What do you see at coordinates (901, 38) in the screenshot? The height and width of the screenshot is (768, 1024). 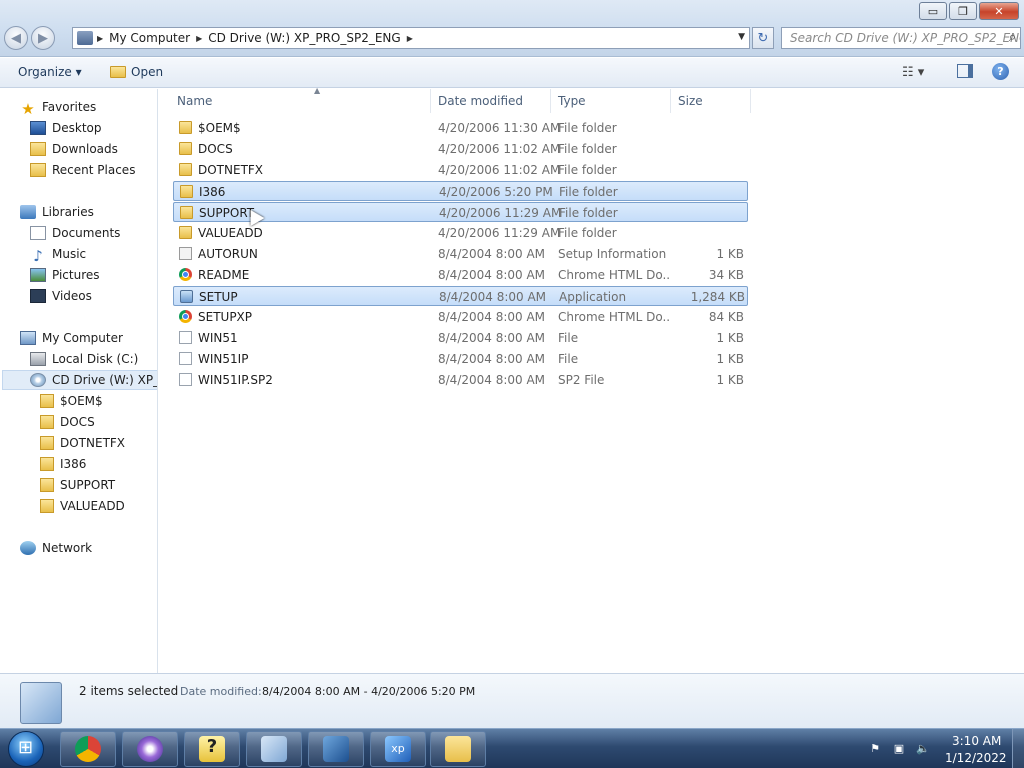 I see `search-input: Search CD Drive (W:) XP_PRO_SP2_ENG ⌕` at bounding box center [901, 38].